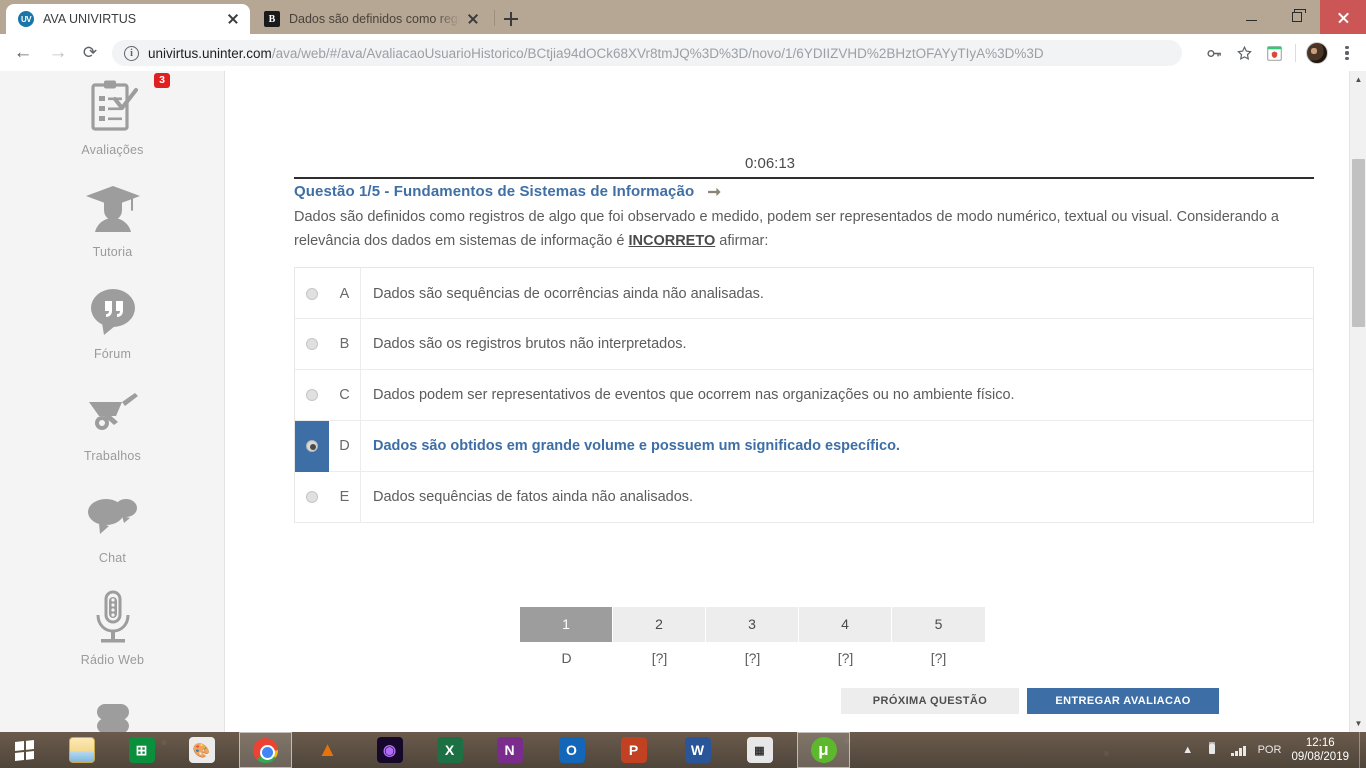  I want to click on sidebar-item-chat: Chat, so click(112, 525).